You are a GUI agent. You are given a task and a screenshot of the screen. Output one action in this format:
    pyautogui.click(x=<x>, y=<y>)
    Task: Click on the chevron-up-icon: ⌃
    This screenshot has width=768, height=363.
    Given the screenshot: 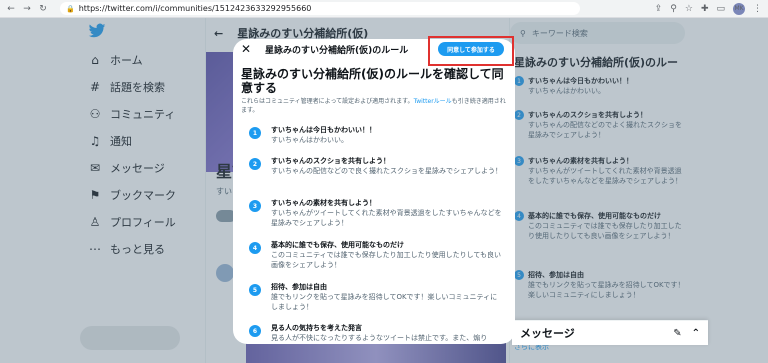 What is the action you would take?
    pyautogui.click(x=696, y=333)
    